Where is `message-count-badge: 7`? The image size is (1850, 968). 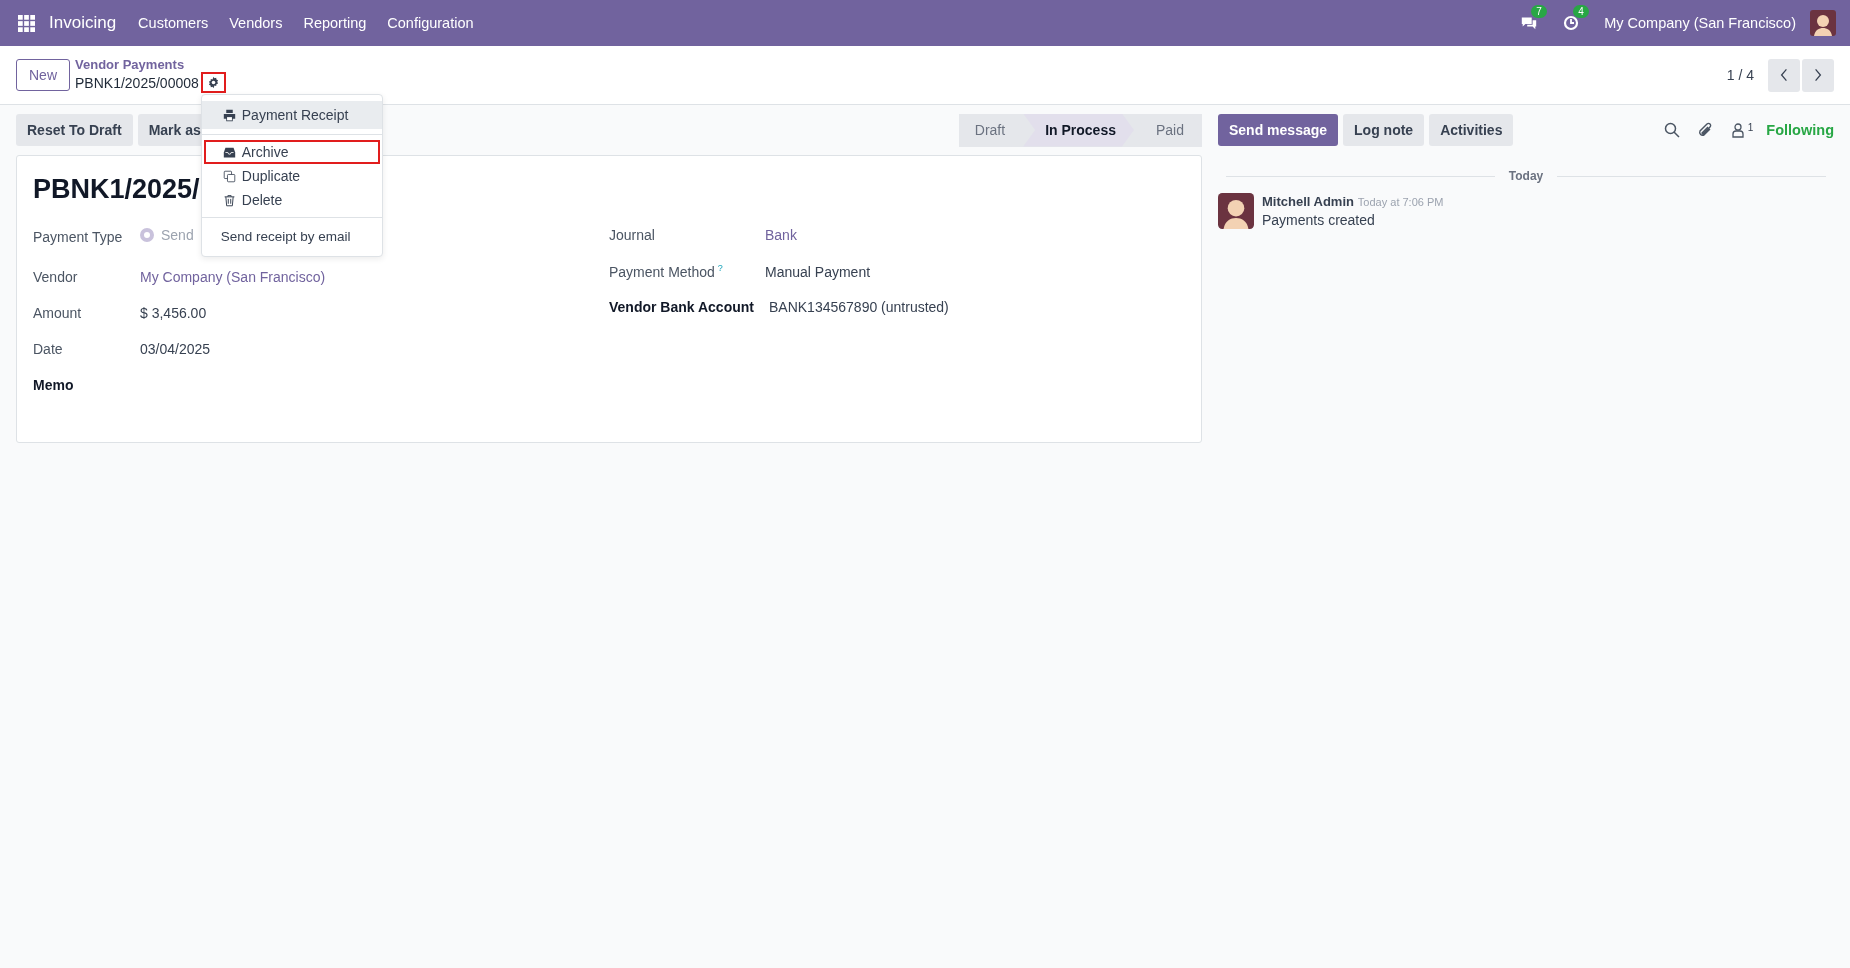 message-count-badge: 7 is located at coordinates (1539, 11).